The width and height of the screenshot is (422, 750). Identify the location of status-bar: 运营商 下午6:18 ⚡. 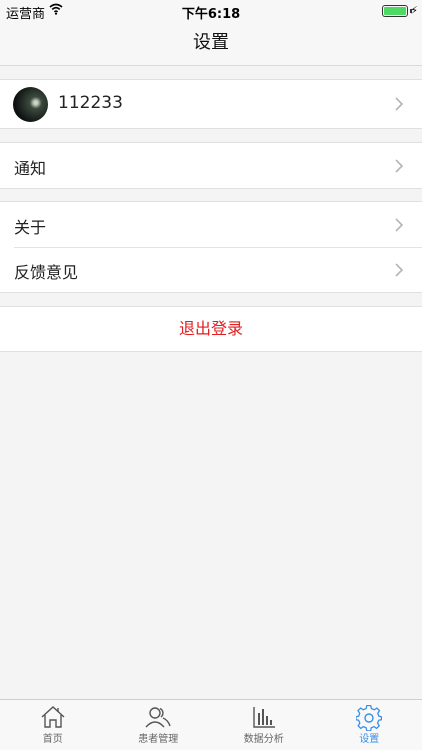
(211, 11).